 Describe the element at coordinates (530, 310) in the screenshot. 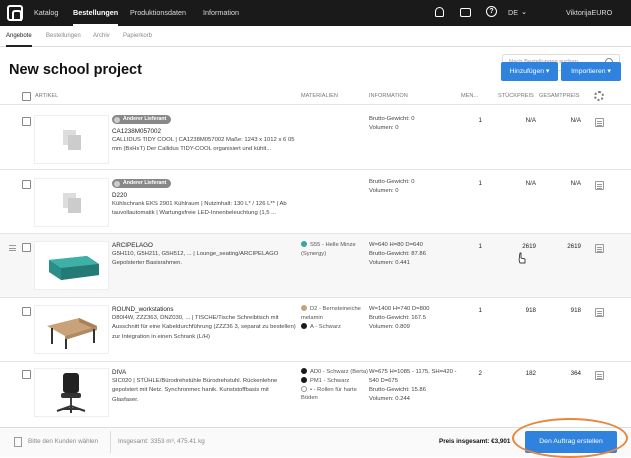

I see `unit-price: 918` at that location.